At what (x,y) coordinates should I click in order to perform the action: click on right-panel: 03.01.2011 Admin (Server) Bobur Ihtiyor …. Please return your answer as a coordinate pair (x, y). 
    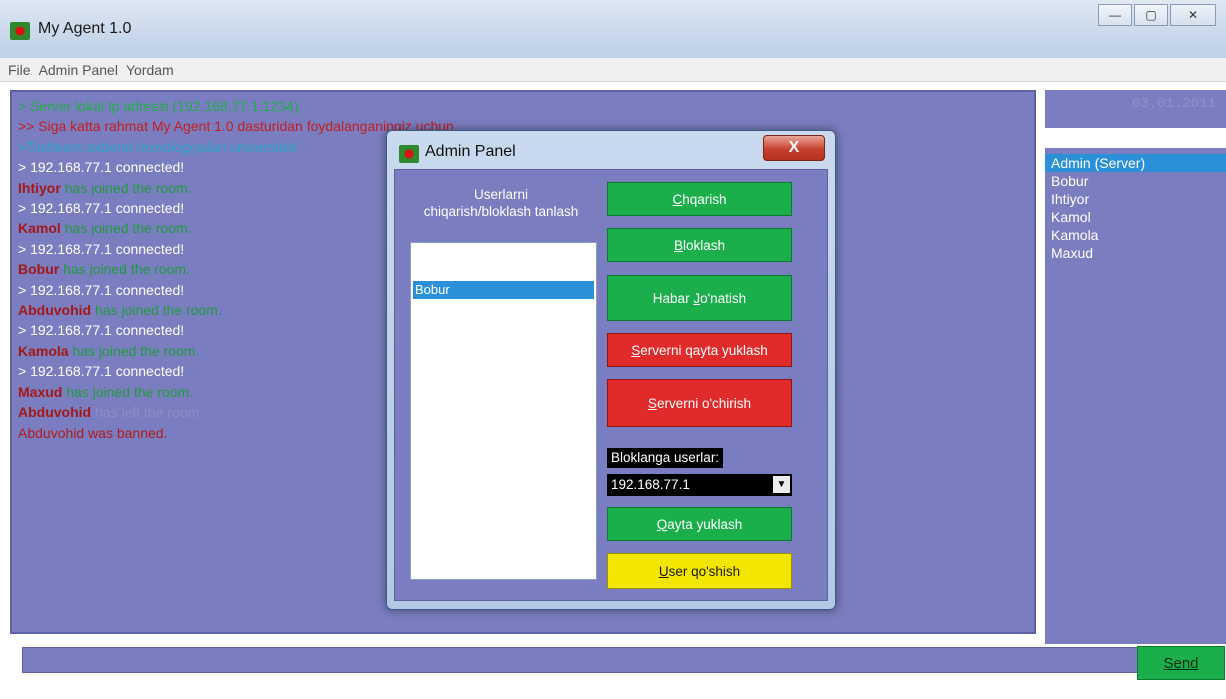
    Looking at the image, I should click on (1135, 367).